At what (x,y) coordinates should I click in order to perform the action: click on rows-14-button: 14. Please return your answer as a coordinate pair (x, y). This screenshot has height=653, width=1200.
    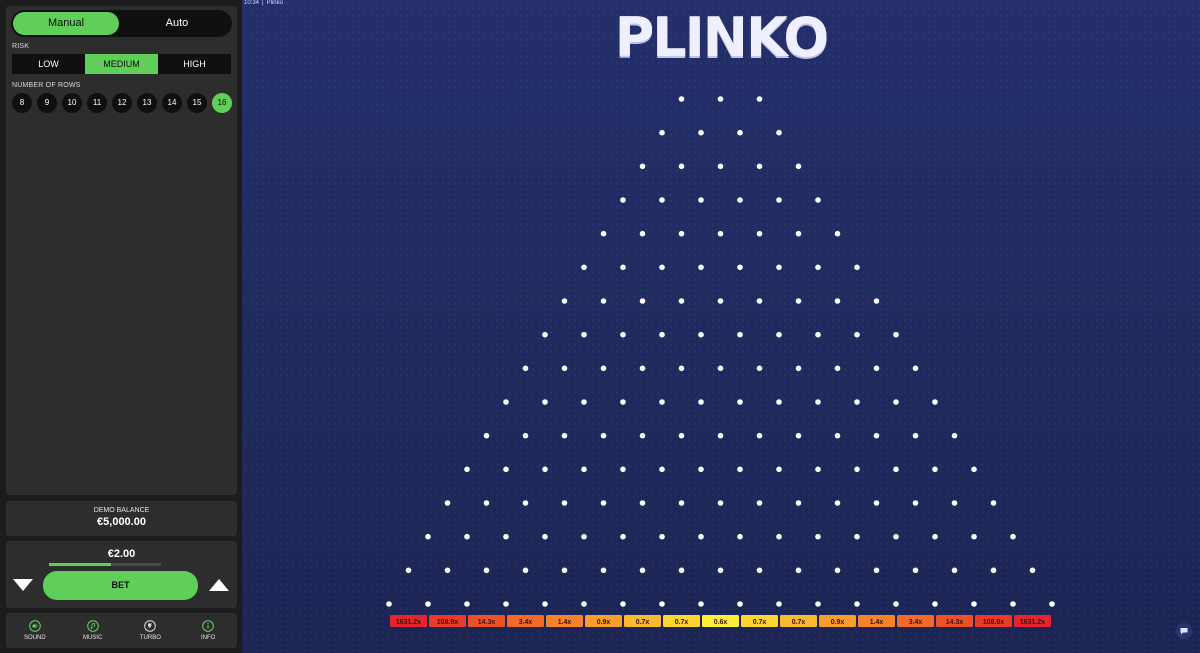
    Looking at the image, I should click on (172, 103).